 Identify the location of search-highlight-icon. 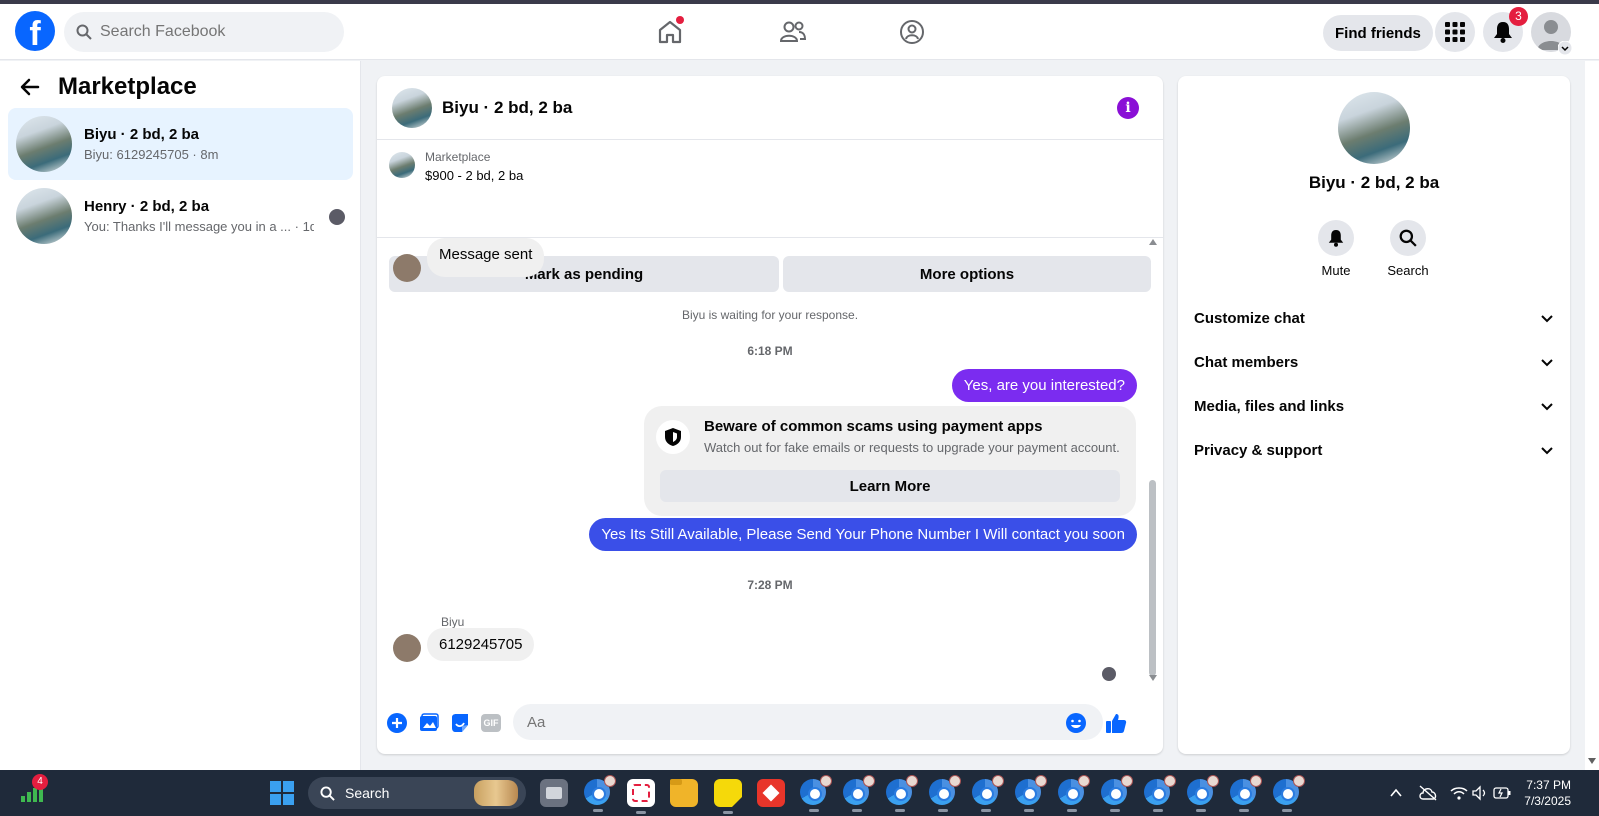
(496, 793).